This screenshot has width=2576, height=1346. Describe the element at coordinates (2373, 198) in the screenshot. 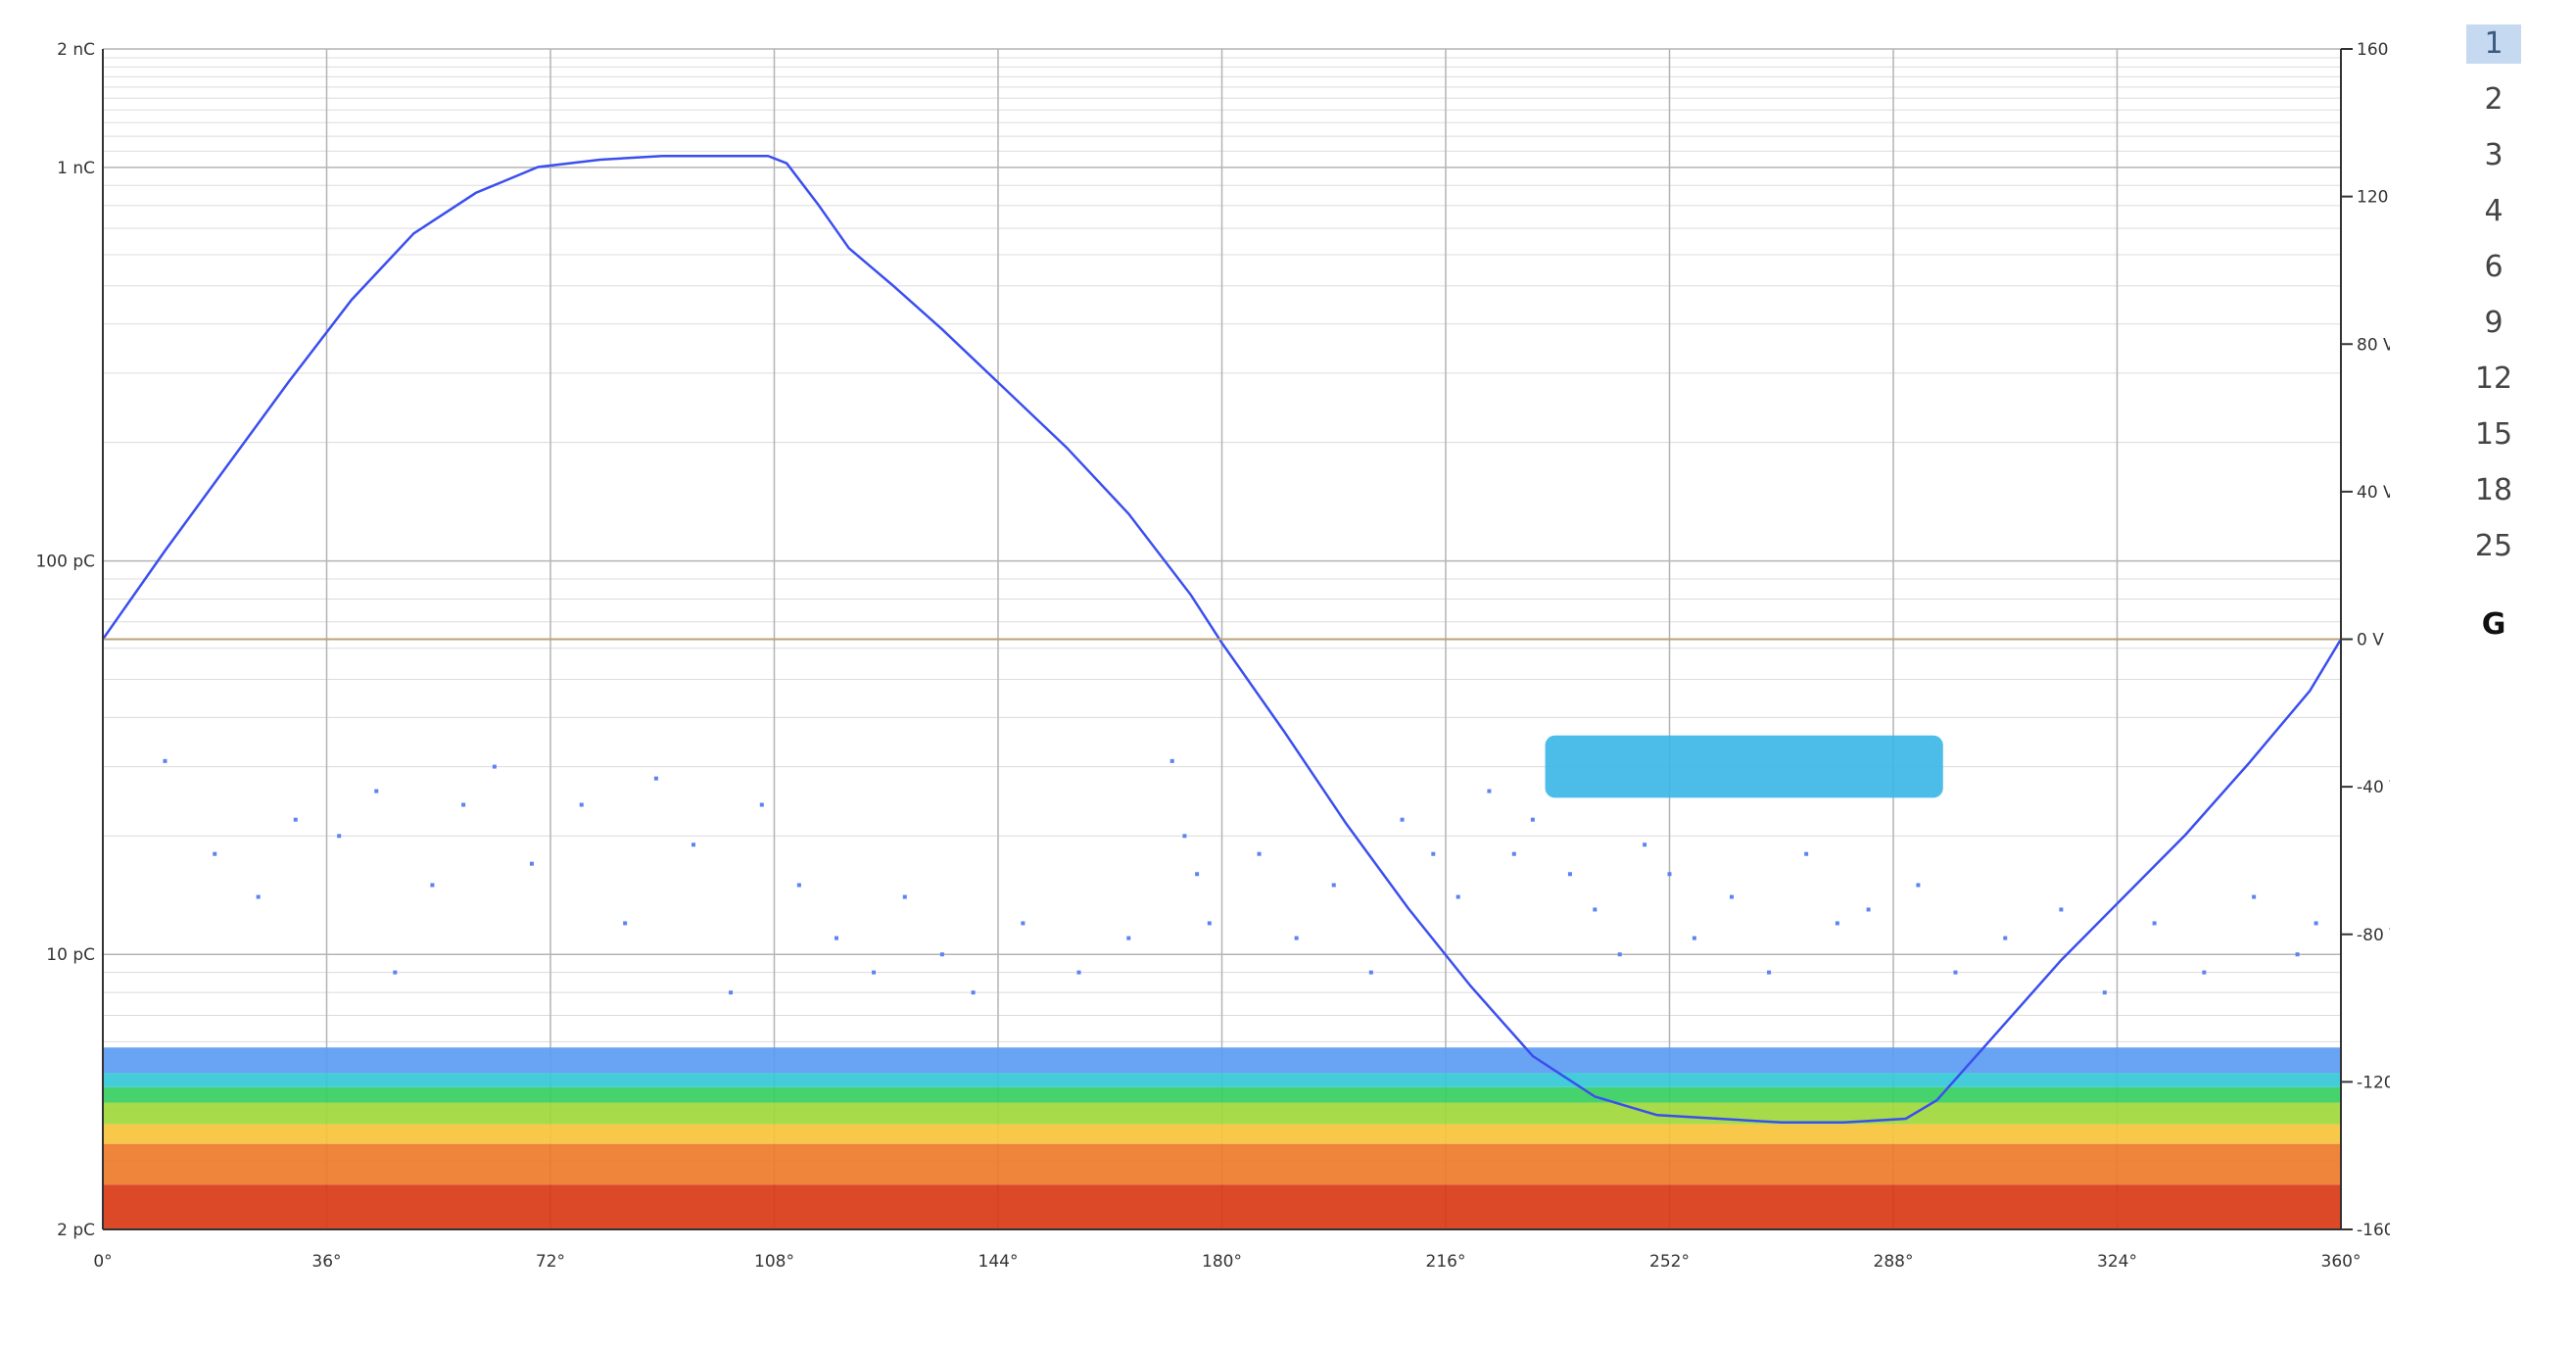

I see `y-right-tick-label: 120 V` at that location.